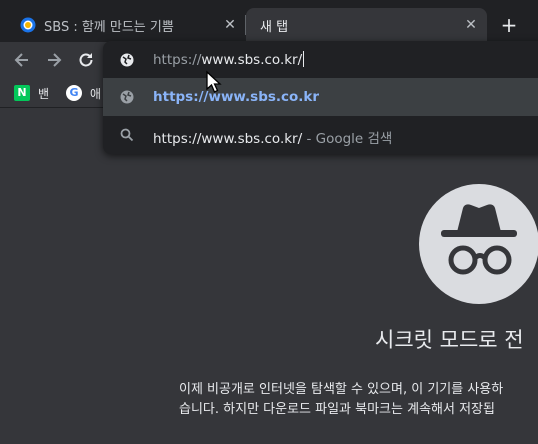 The height and width of the screenshot is (444, 538). What do you see at coordinates (54, 60) in the screenshot?
I see `forward-arrow-icon` at bounding box center [54, 60].